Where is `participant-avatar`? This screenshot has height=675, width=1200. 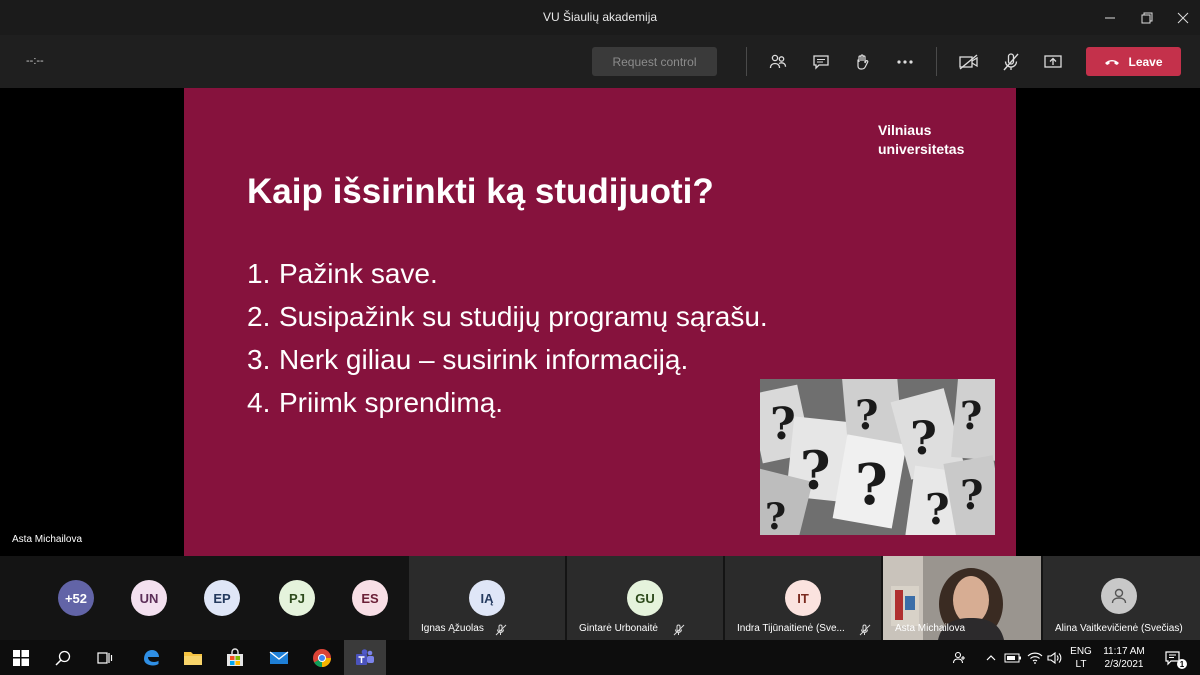 participant-avatar is located at coordinates (1119, 596).